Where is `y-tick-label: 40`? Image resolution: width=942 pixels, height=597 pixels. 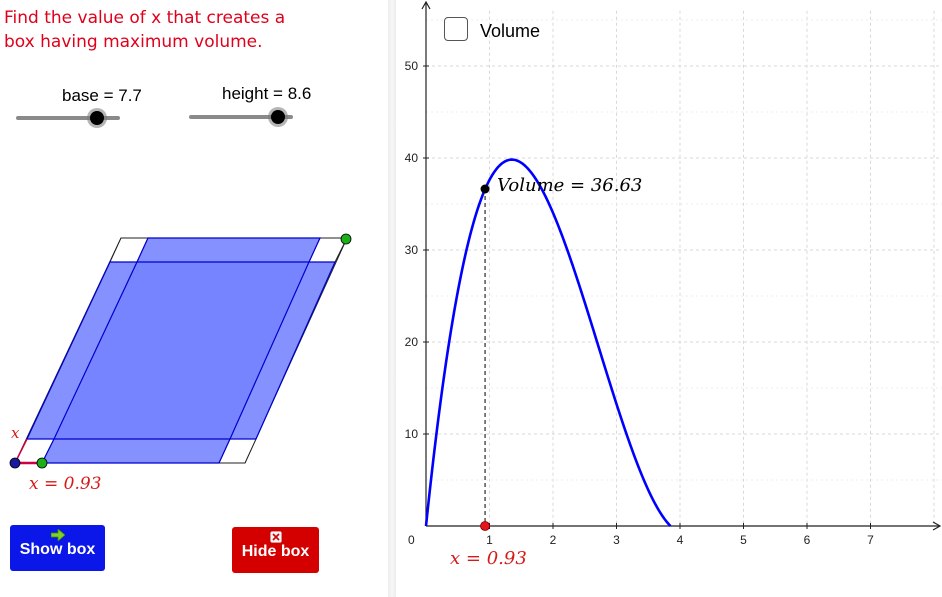
y-tick-label: 40 is located at coordinates (412, 158).